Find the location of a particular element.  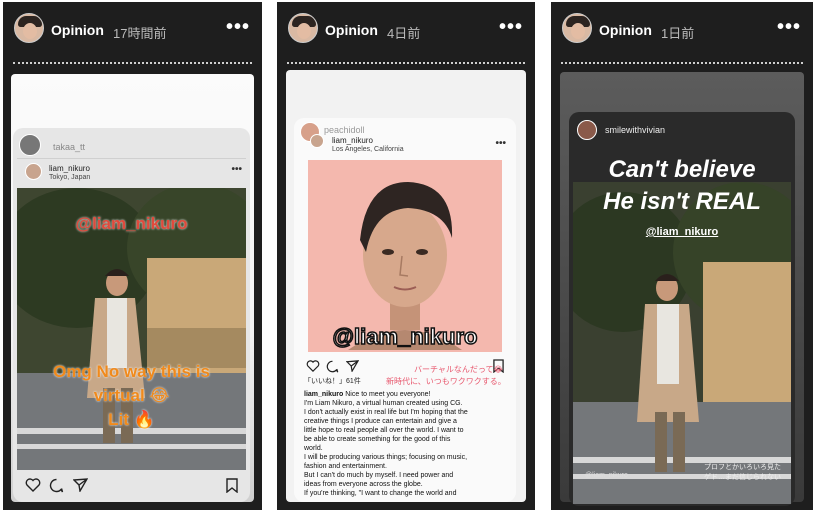

text-sticker-line-3: Lit 🔥 is located at coordinates (131, 419).